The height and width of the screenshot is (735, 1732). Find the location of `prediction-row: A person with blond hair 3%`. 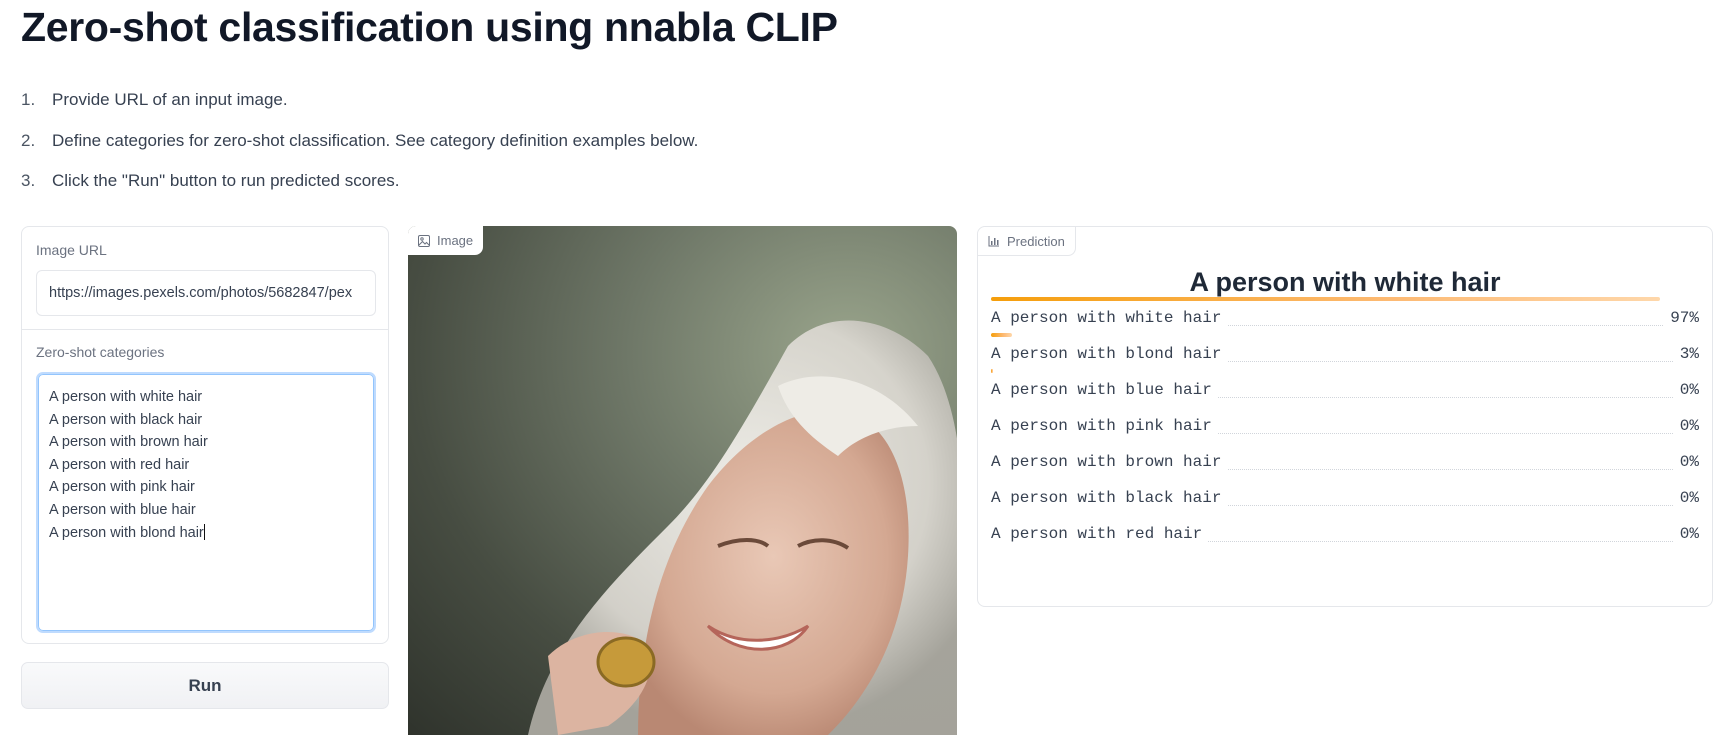

prediction-row: A person with blond hair 3% is located at coordinates (1345, 352).